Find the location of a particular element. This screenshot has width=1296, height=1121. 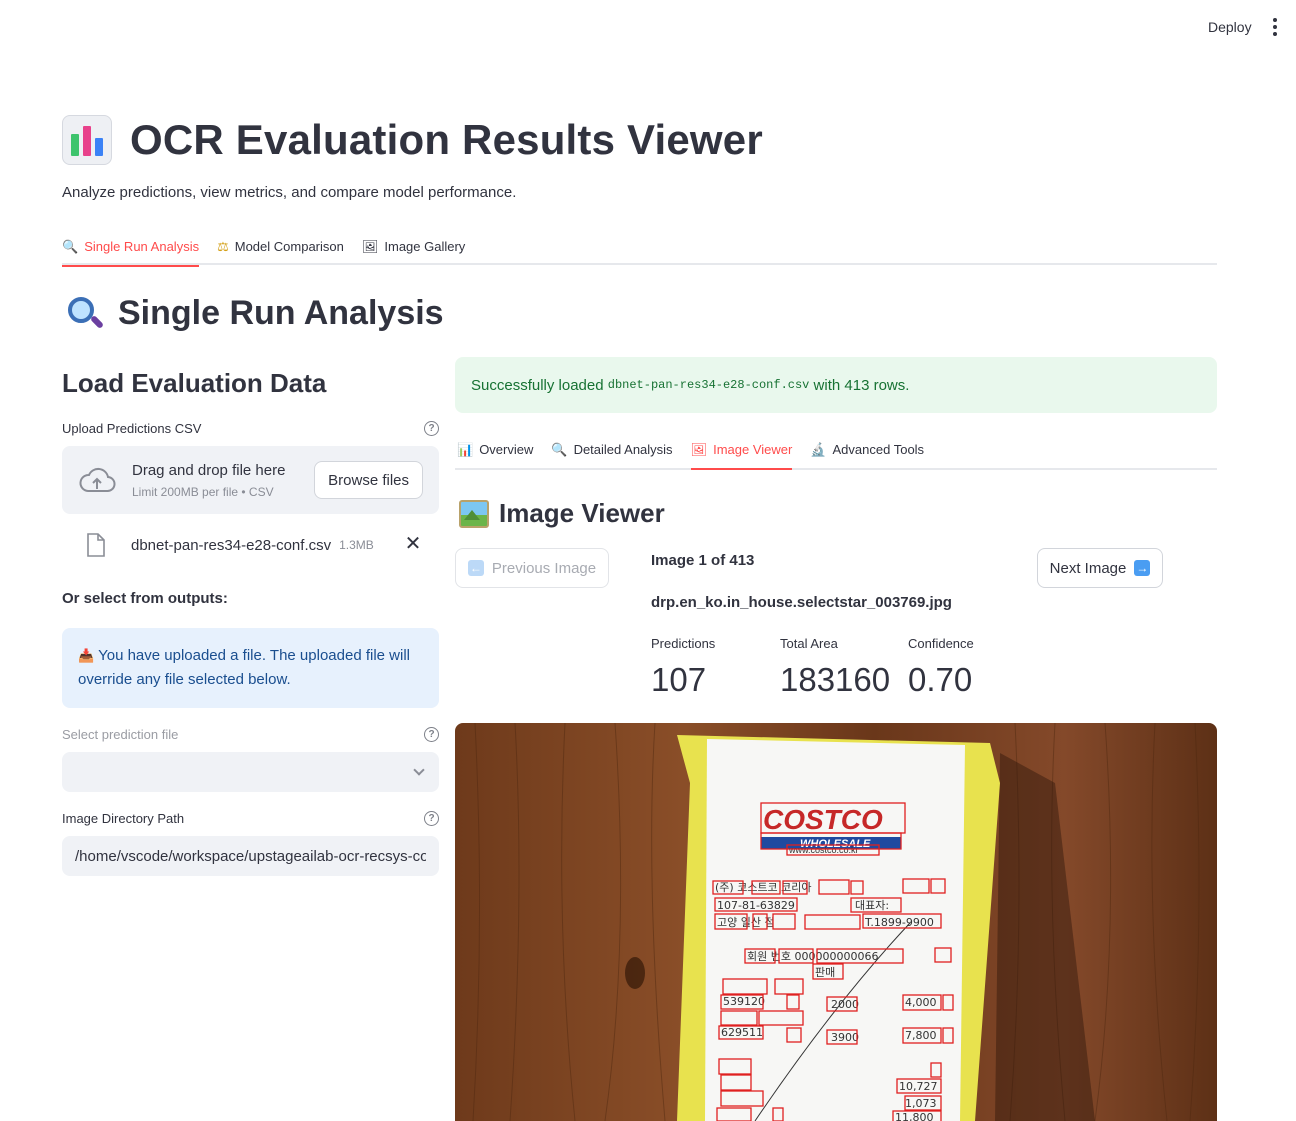

tab-label: Overview is located at coordinates (506, 449).